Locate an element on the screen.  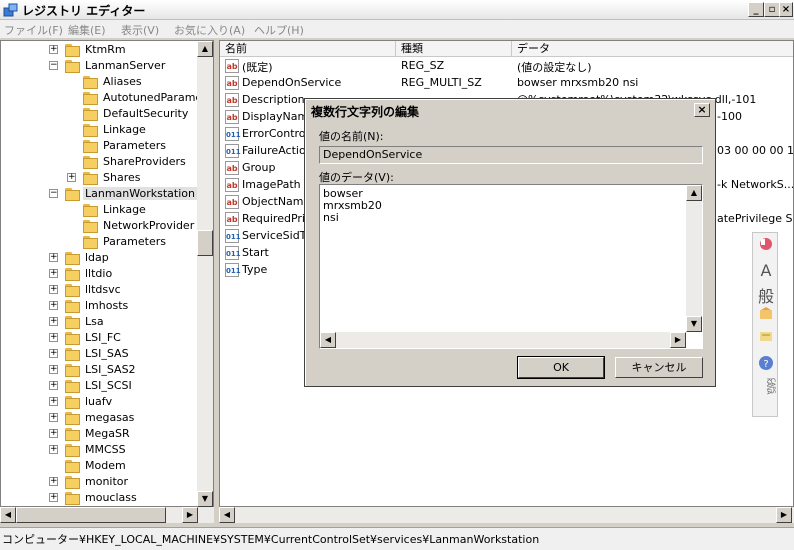
maximize-button: ▫ is located at coordinates (772, 9).